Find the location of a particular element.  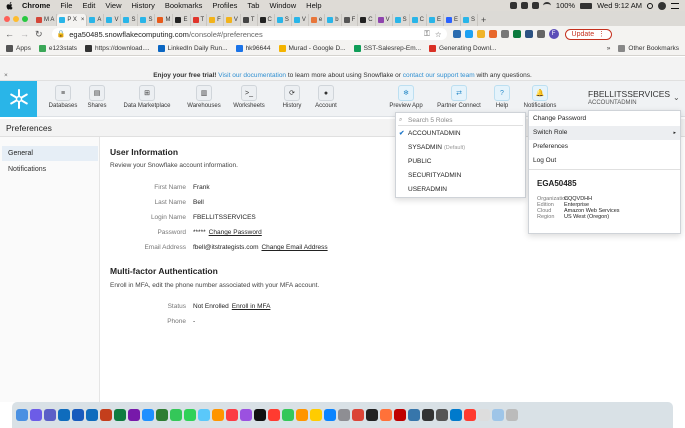

support-link: contact our support team is located at coordinates (439, 75).